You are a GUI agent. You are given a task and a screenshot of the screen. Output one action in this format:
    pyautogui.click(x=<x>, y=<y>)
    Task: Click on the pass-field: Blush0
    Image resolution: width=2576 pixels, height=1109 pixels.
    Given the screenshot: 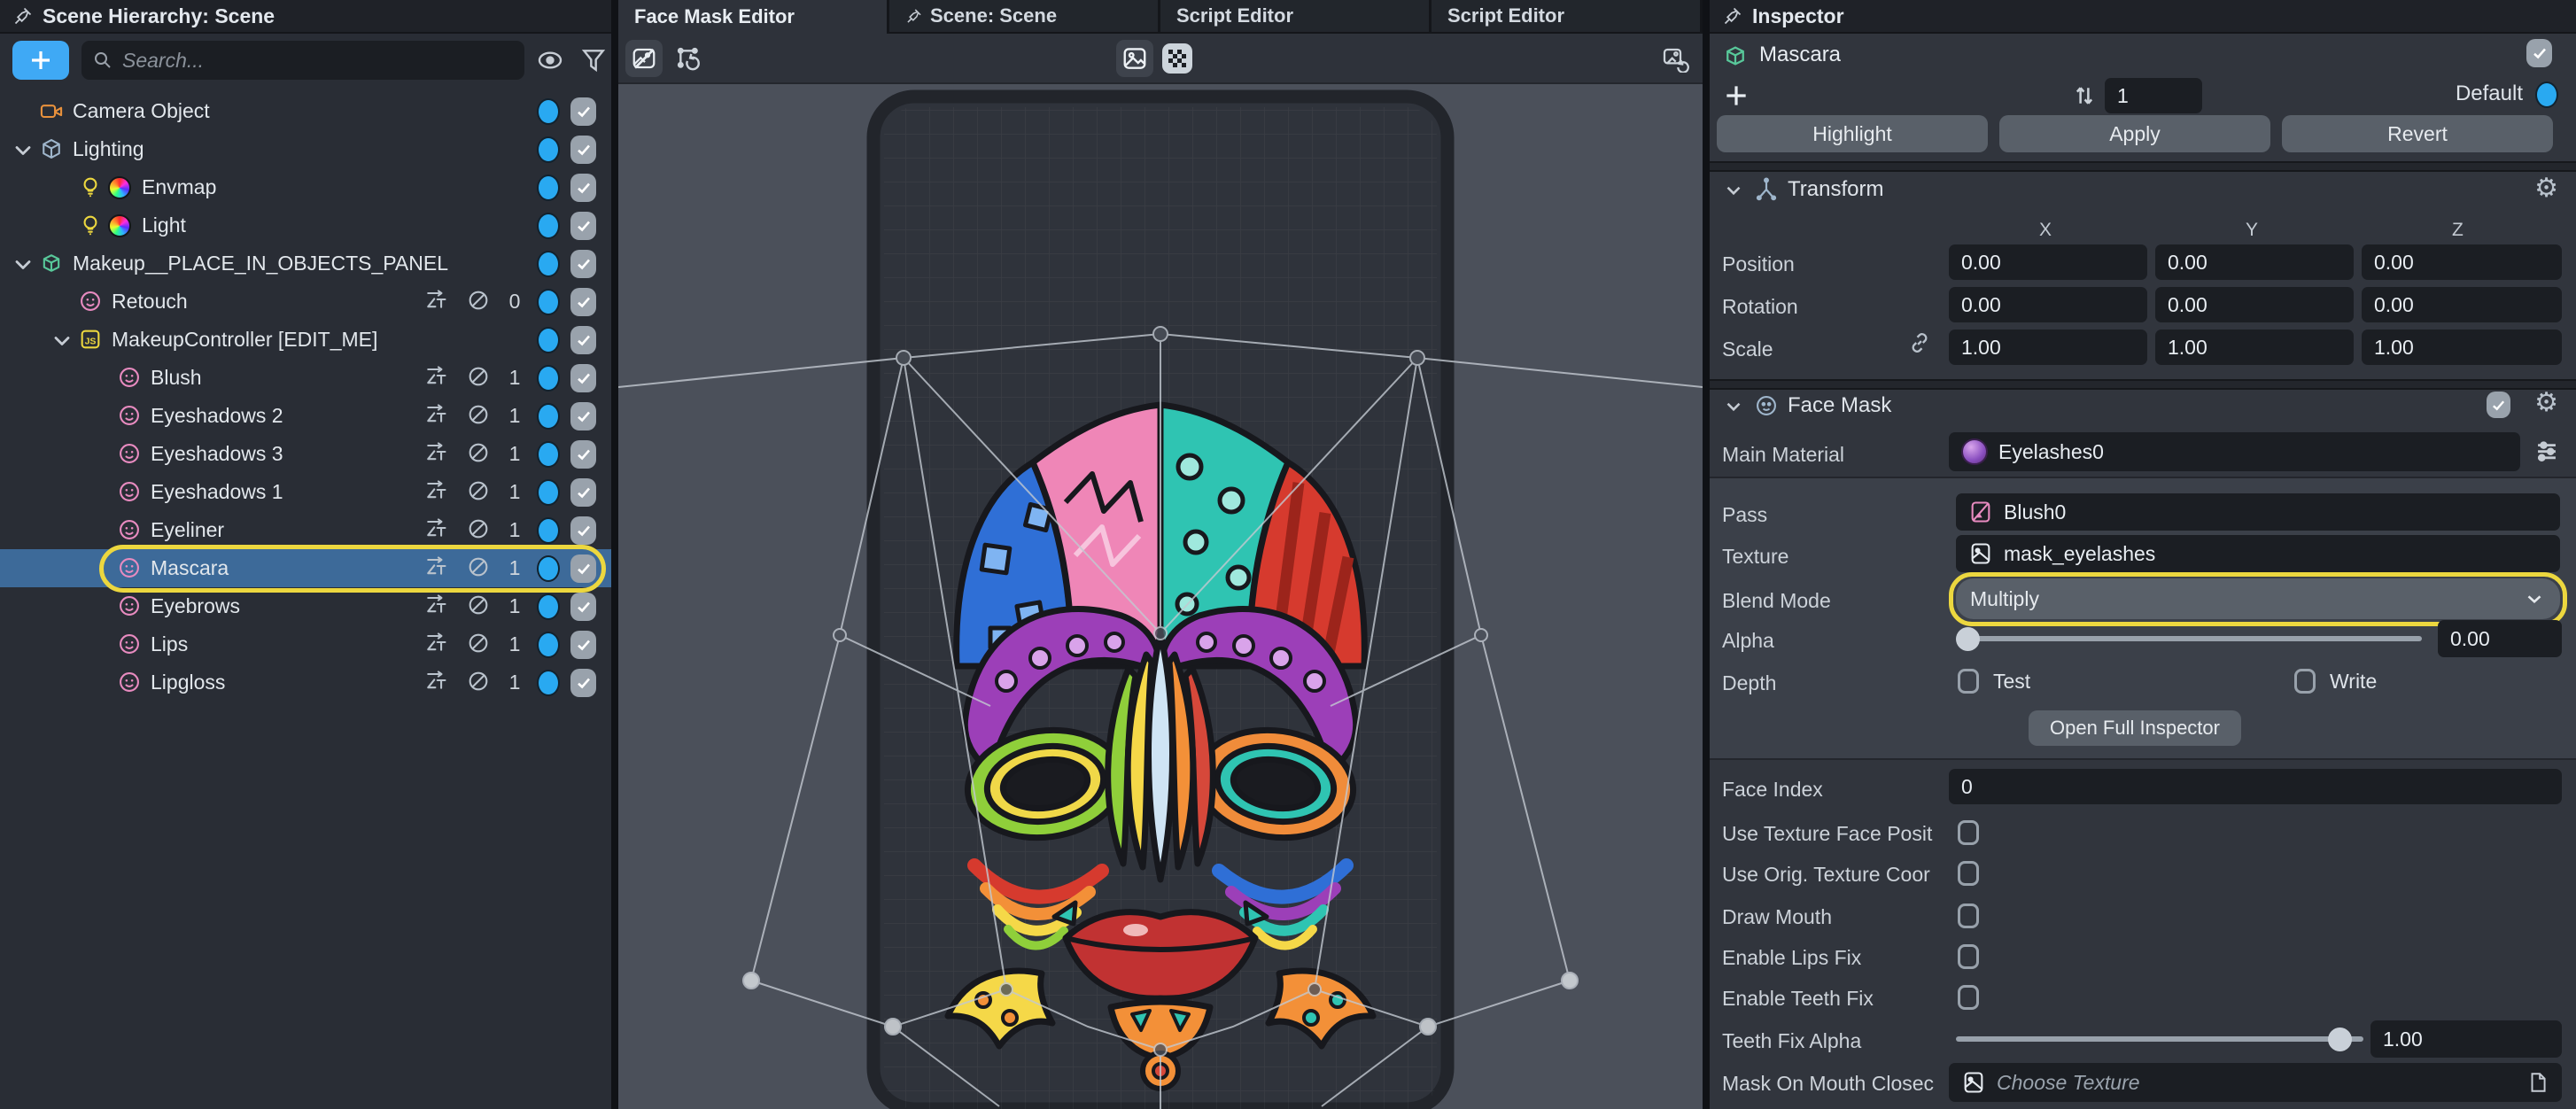 What is the action you would take?
    pyautogui.click(x=2258, y=512)
    